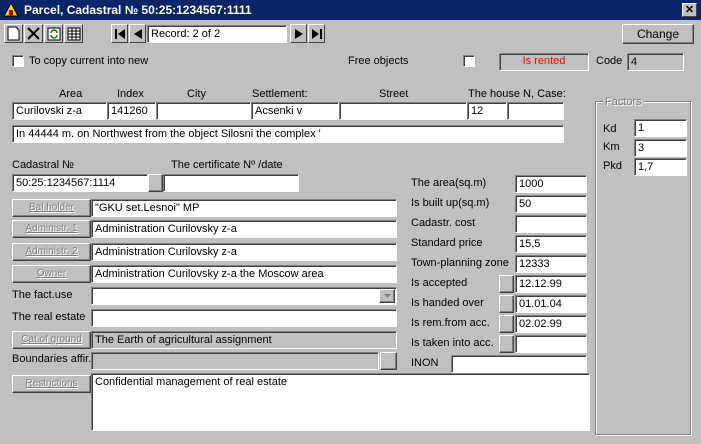 The height and width of the screenshot is (444, 701). I want to click on last-icon, so click(316, 33).